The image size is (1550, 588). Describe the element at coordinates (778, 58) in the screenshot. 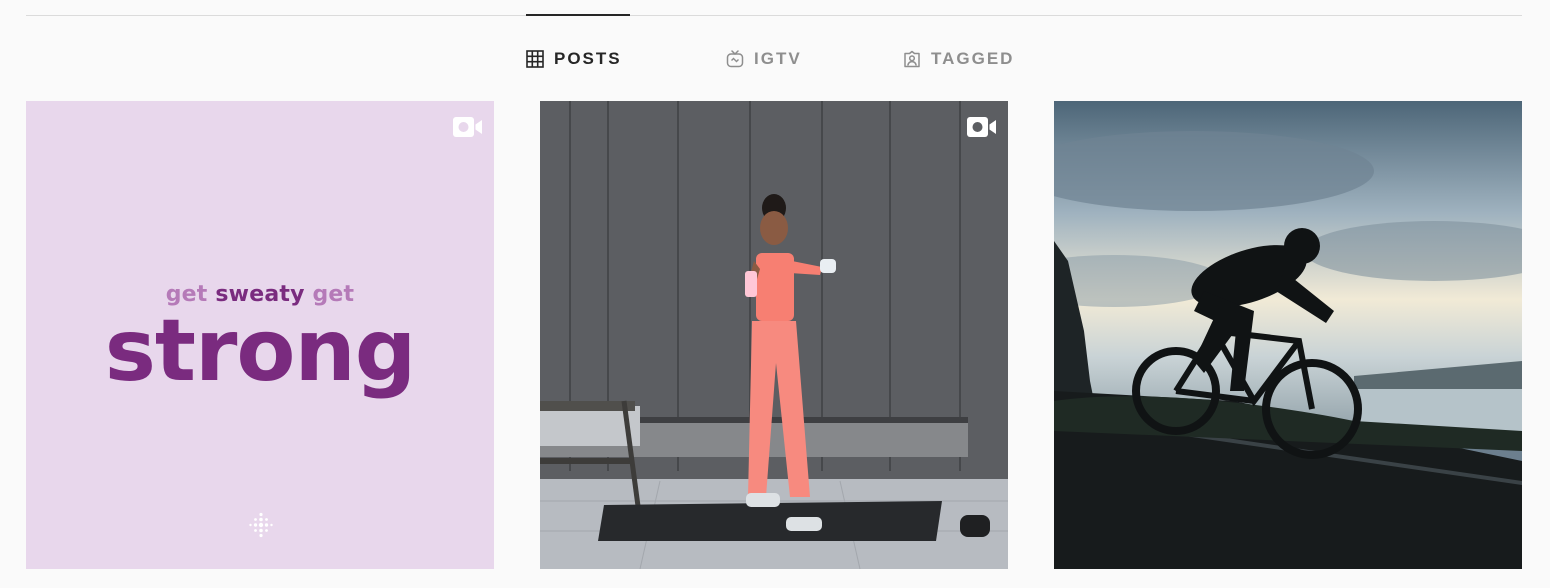

I see `tab-label-igtv: IGTV` at that location.